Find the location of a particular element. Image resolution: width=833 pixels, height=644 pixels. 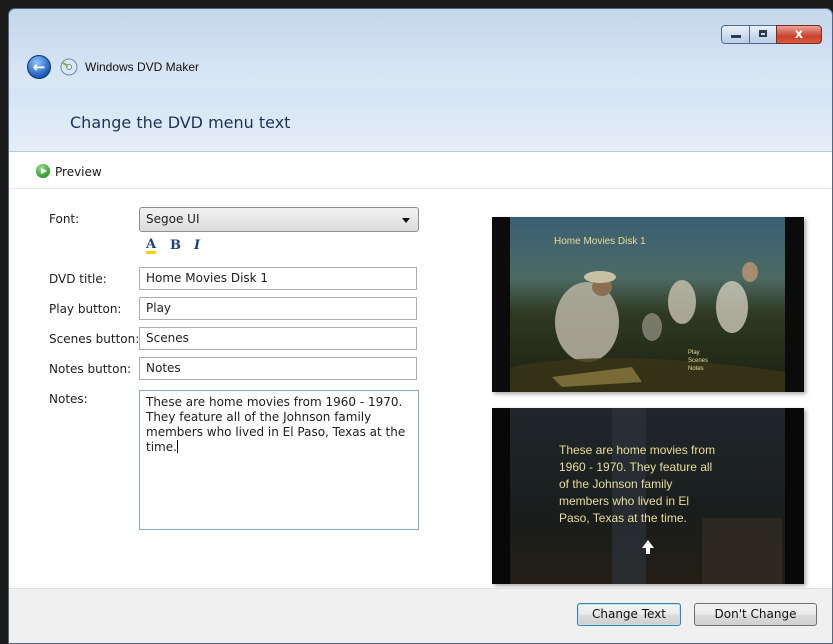

preview-toolbar: Preview is located at coordinates (420, 170).